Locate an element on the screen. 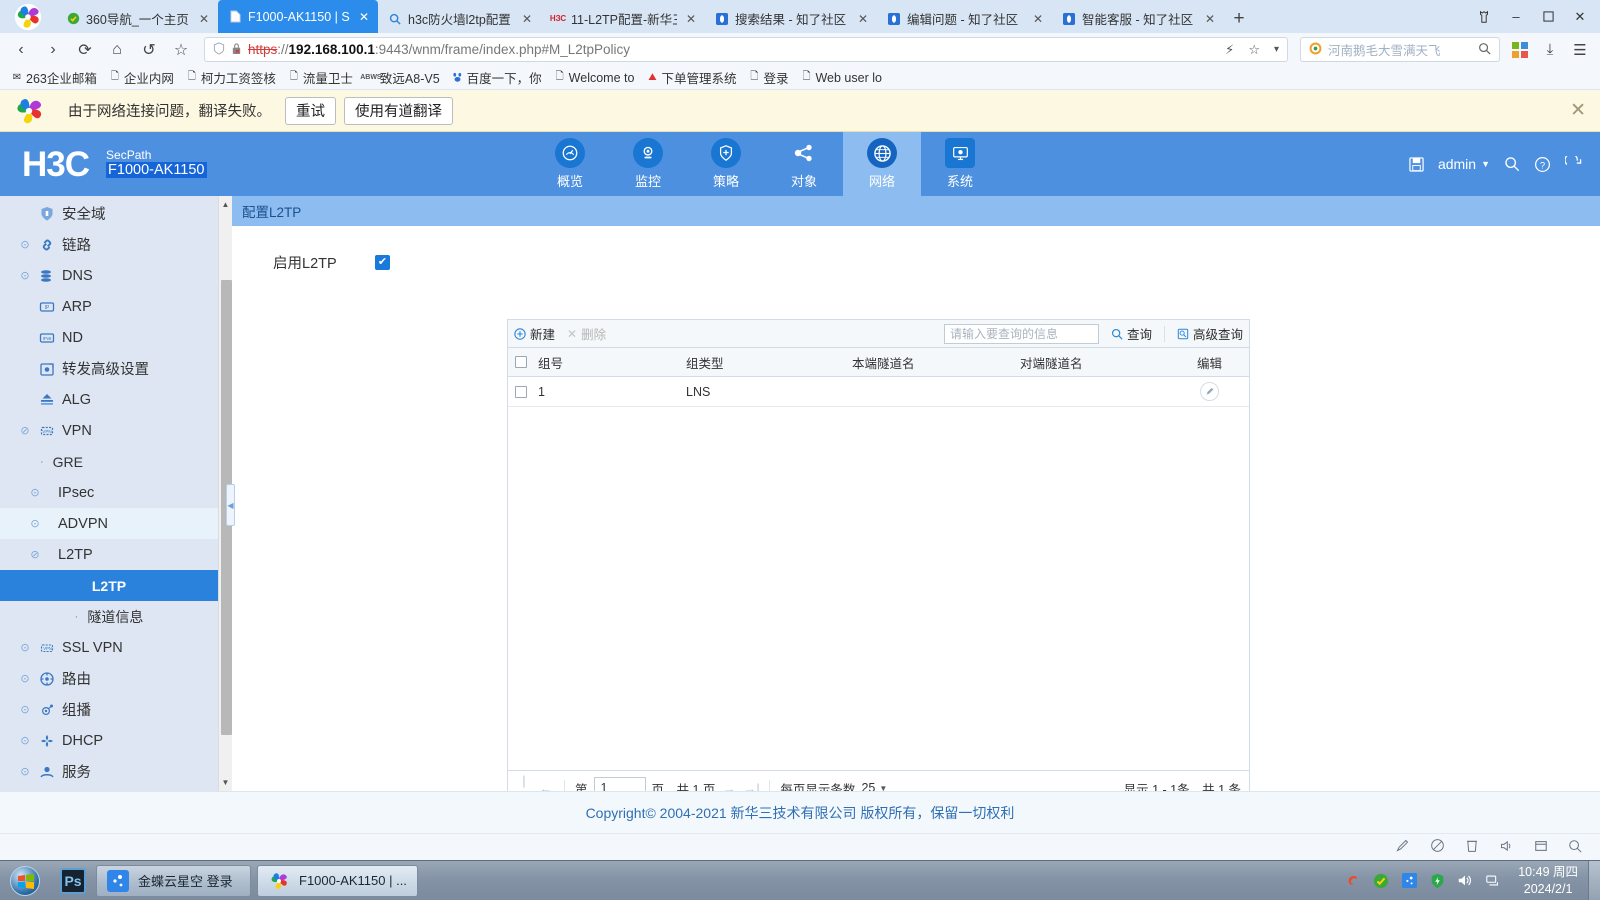  user-menu: admin ▼ is located at coordinates (1464, 164).